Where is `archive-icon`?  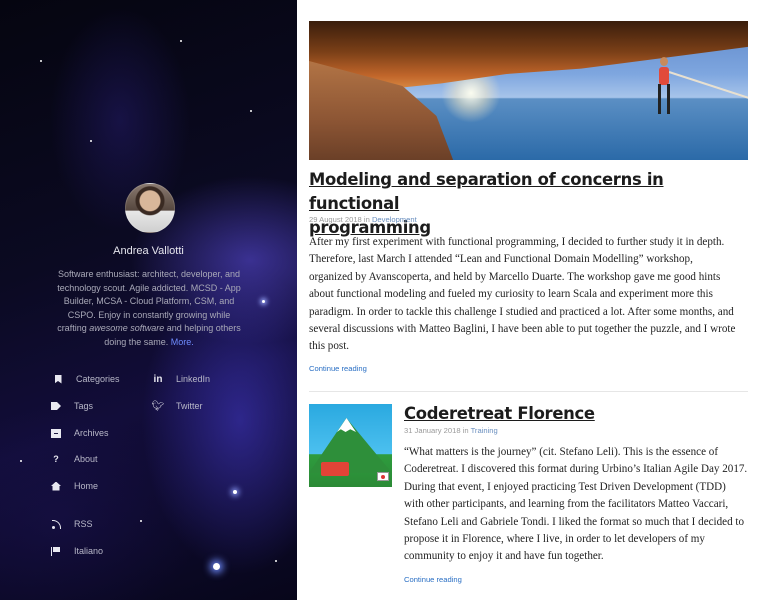
archive-icon is located at coordinates (56, 433).